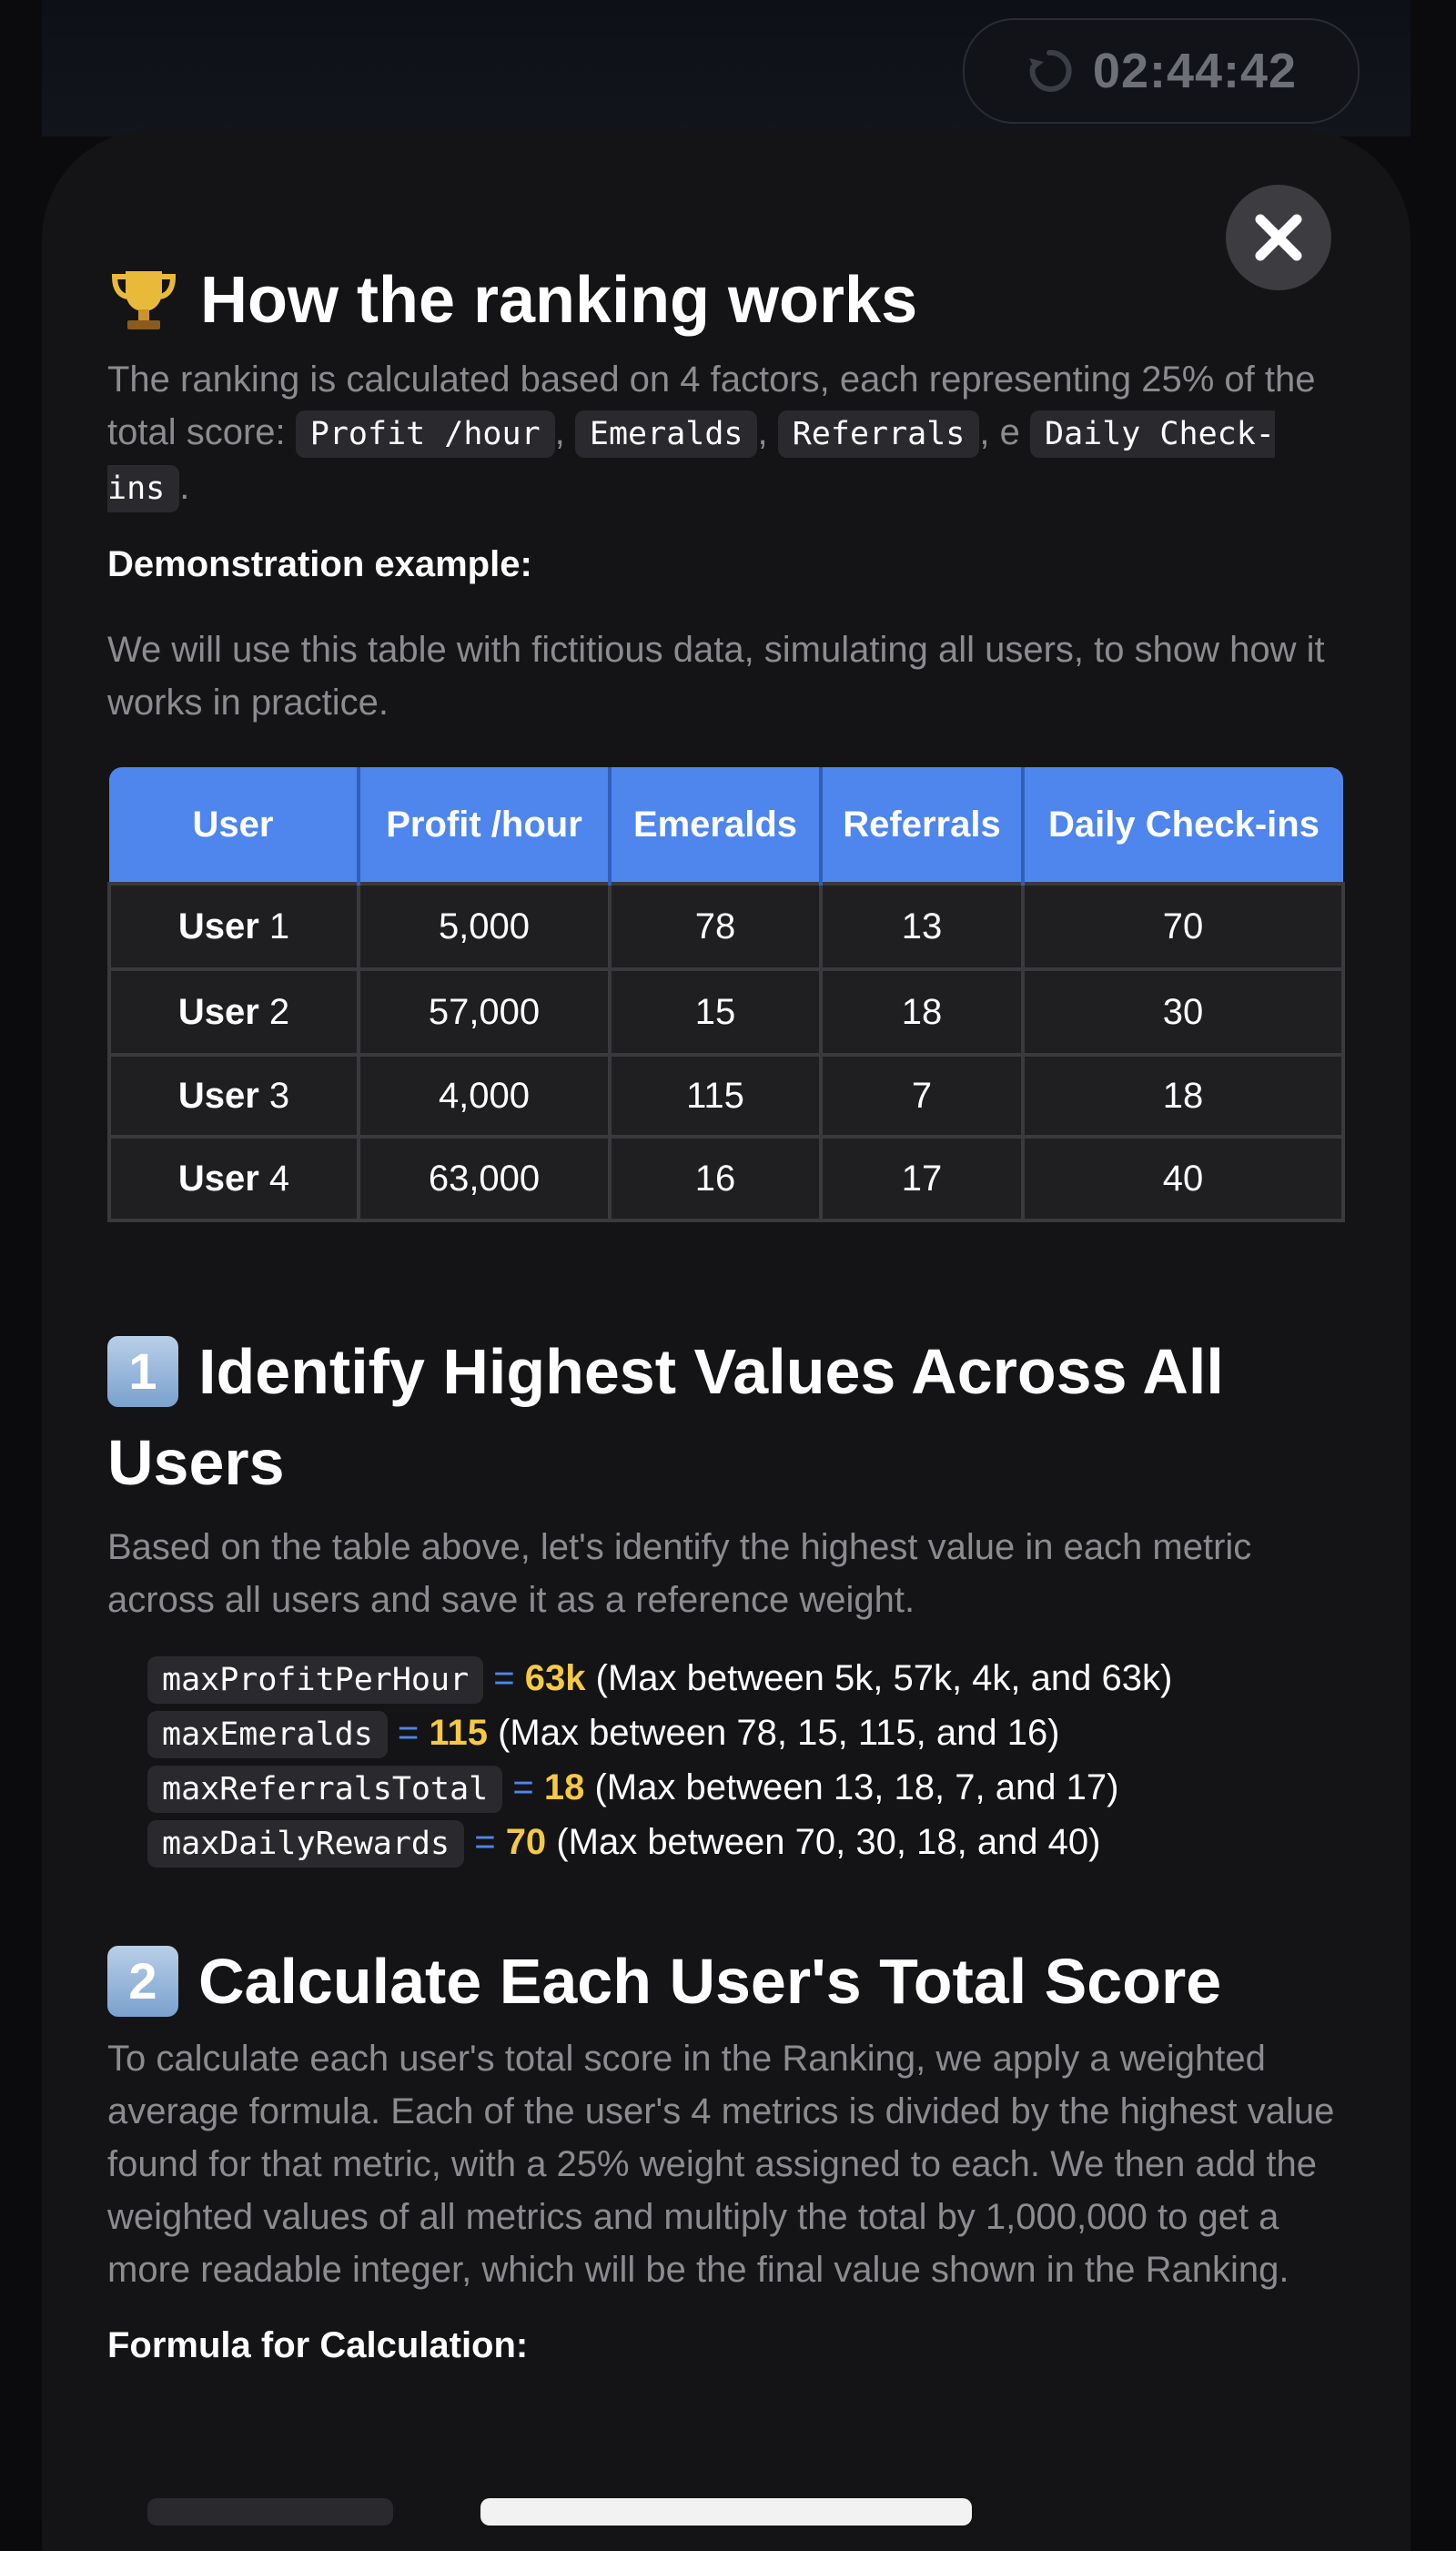 The image size is (1456, 2551). I want to click on keycap-2-icon: 2, so click(142, 1981).